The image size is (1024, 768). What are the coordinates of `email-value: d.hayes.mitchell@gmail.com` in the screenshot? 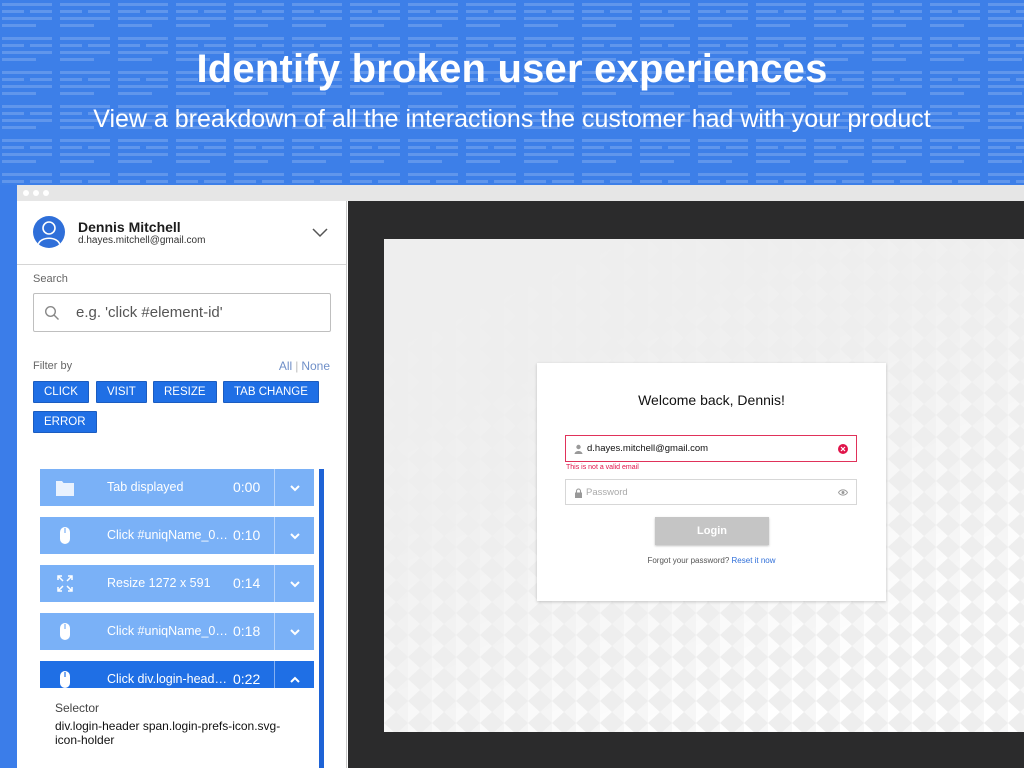 It's located at (648, 448).